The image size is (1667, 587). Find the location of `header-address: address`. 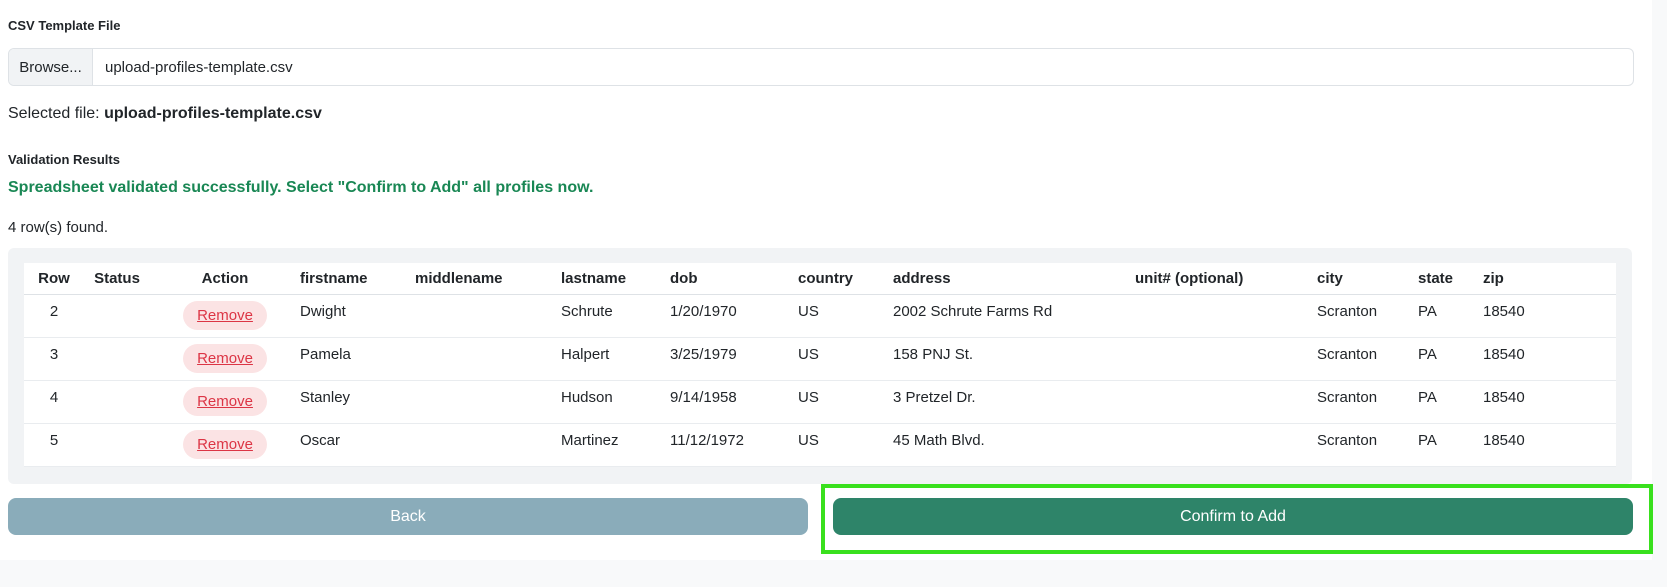

header-address: address is located at coordinates (1014, 279).